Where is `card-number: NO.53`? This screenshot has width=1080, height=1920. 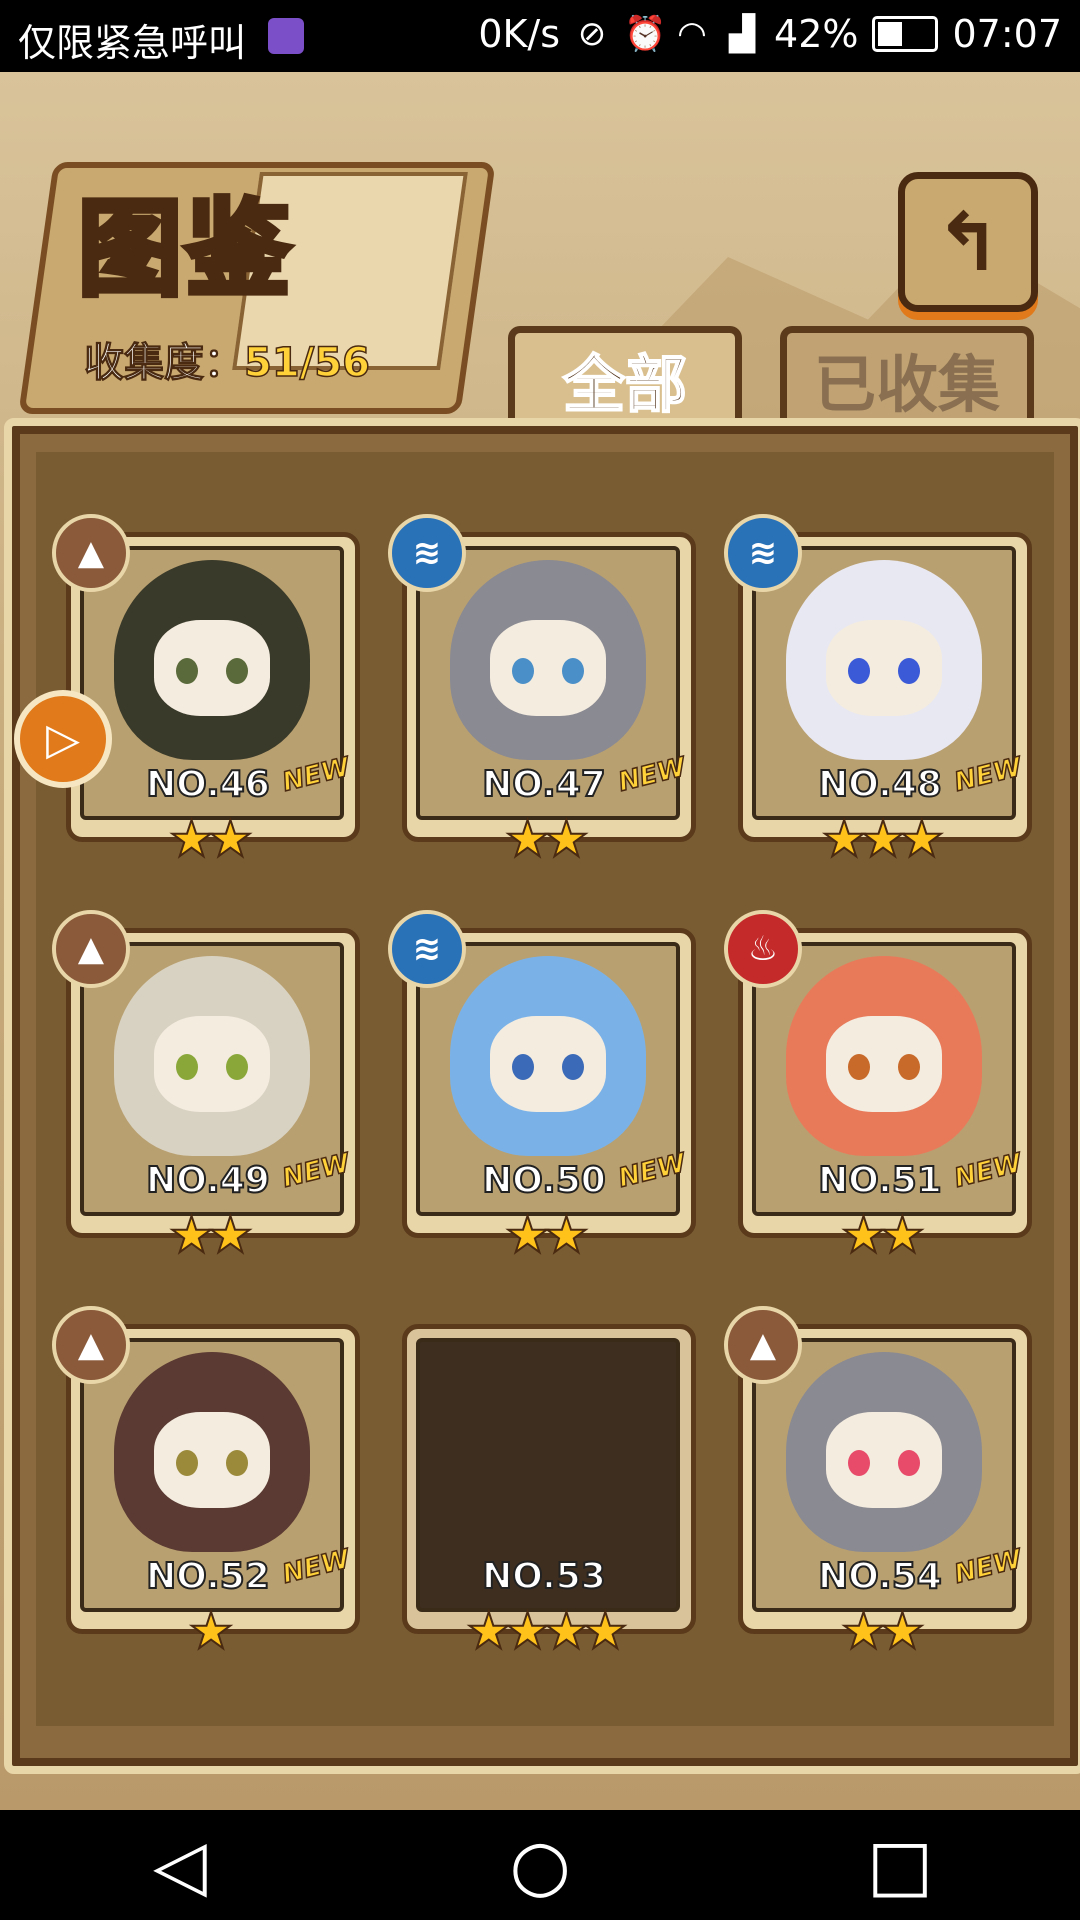 card-number: NO.53 is located at coordinates (544, 1576).